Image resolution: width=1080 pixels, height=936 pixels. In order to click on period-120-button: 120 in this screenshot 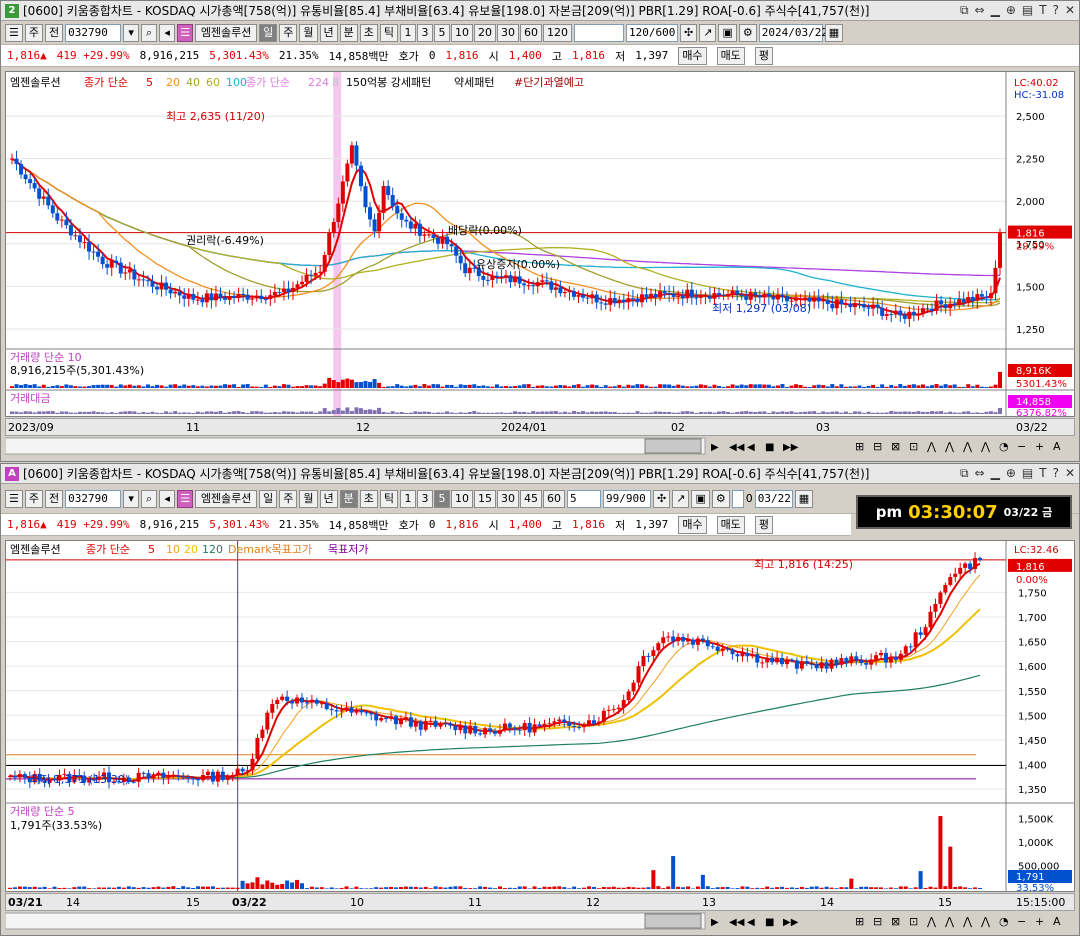, I will do `click(557, 32)`.